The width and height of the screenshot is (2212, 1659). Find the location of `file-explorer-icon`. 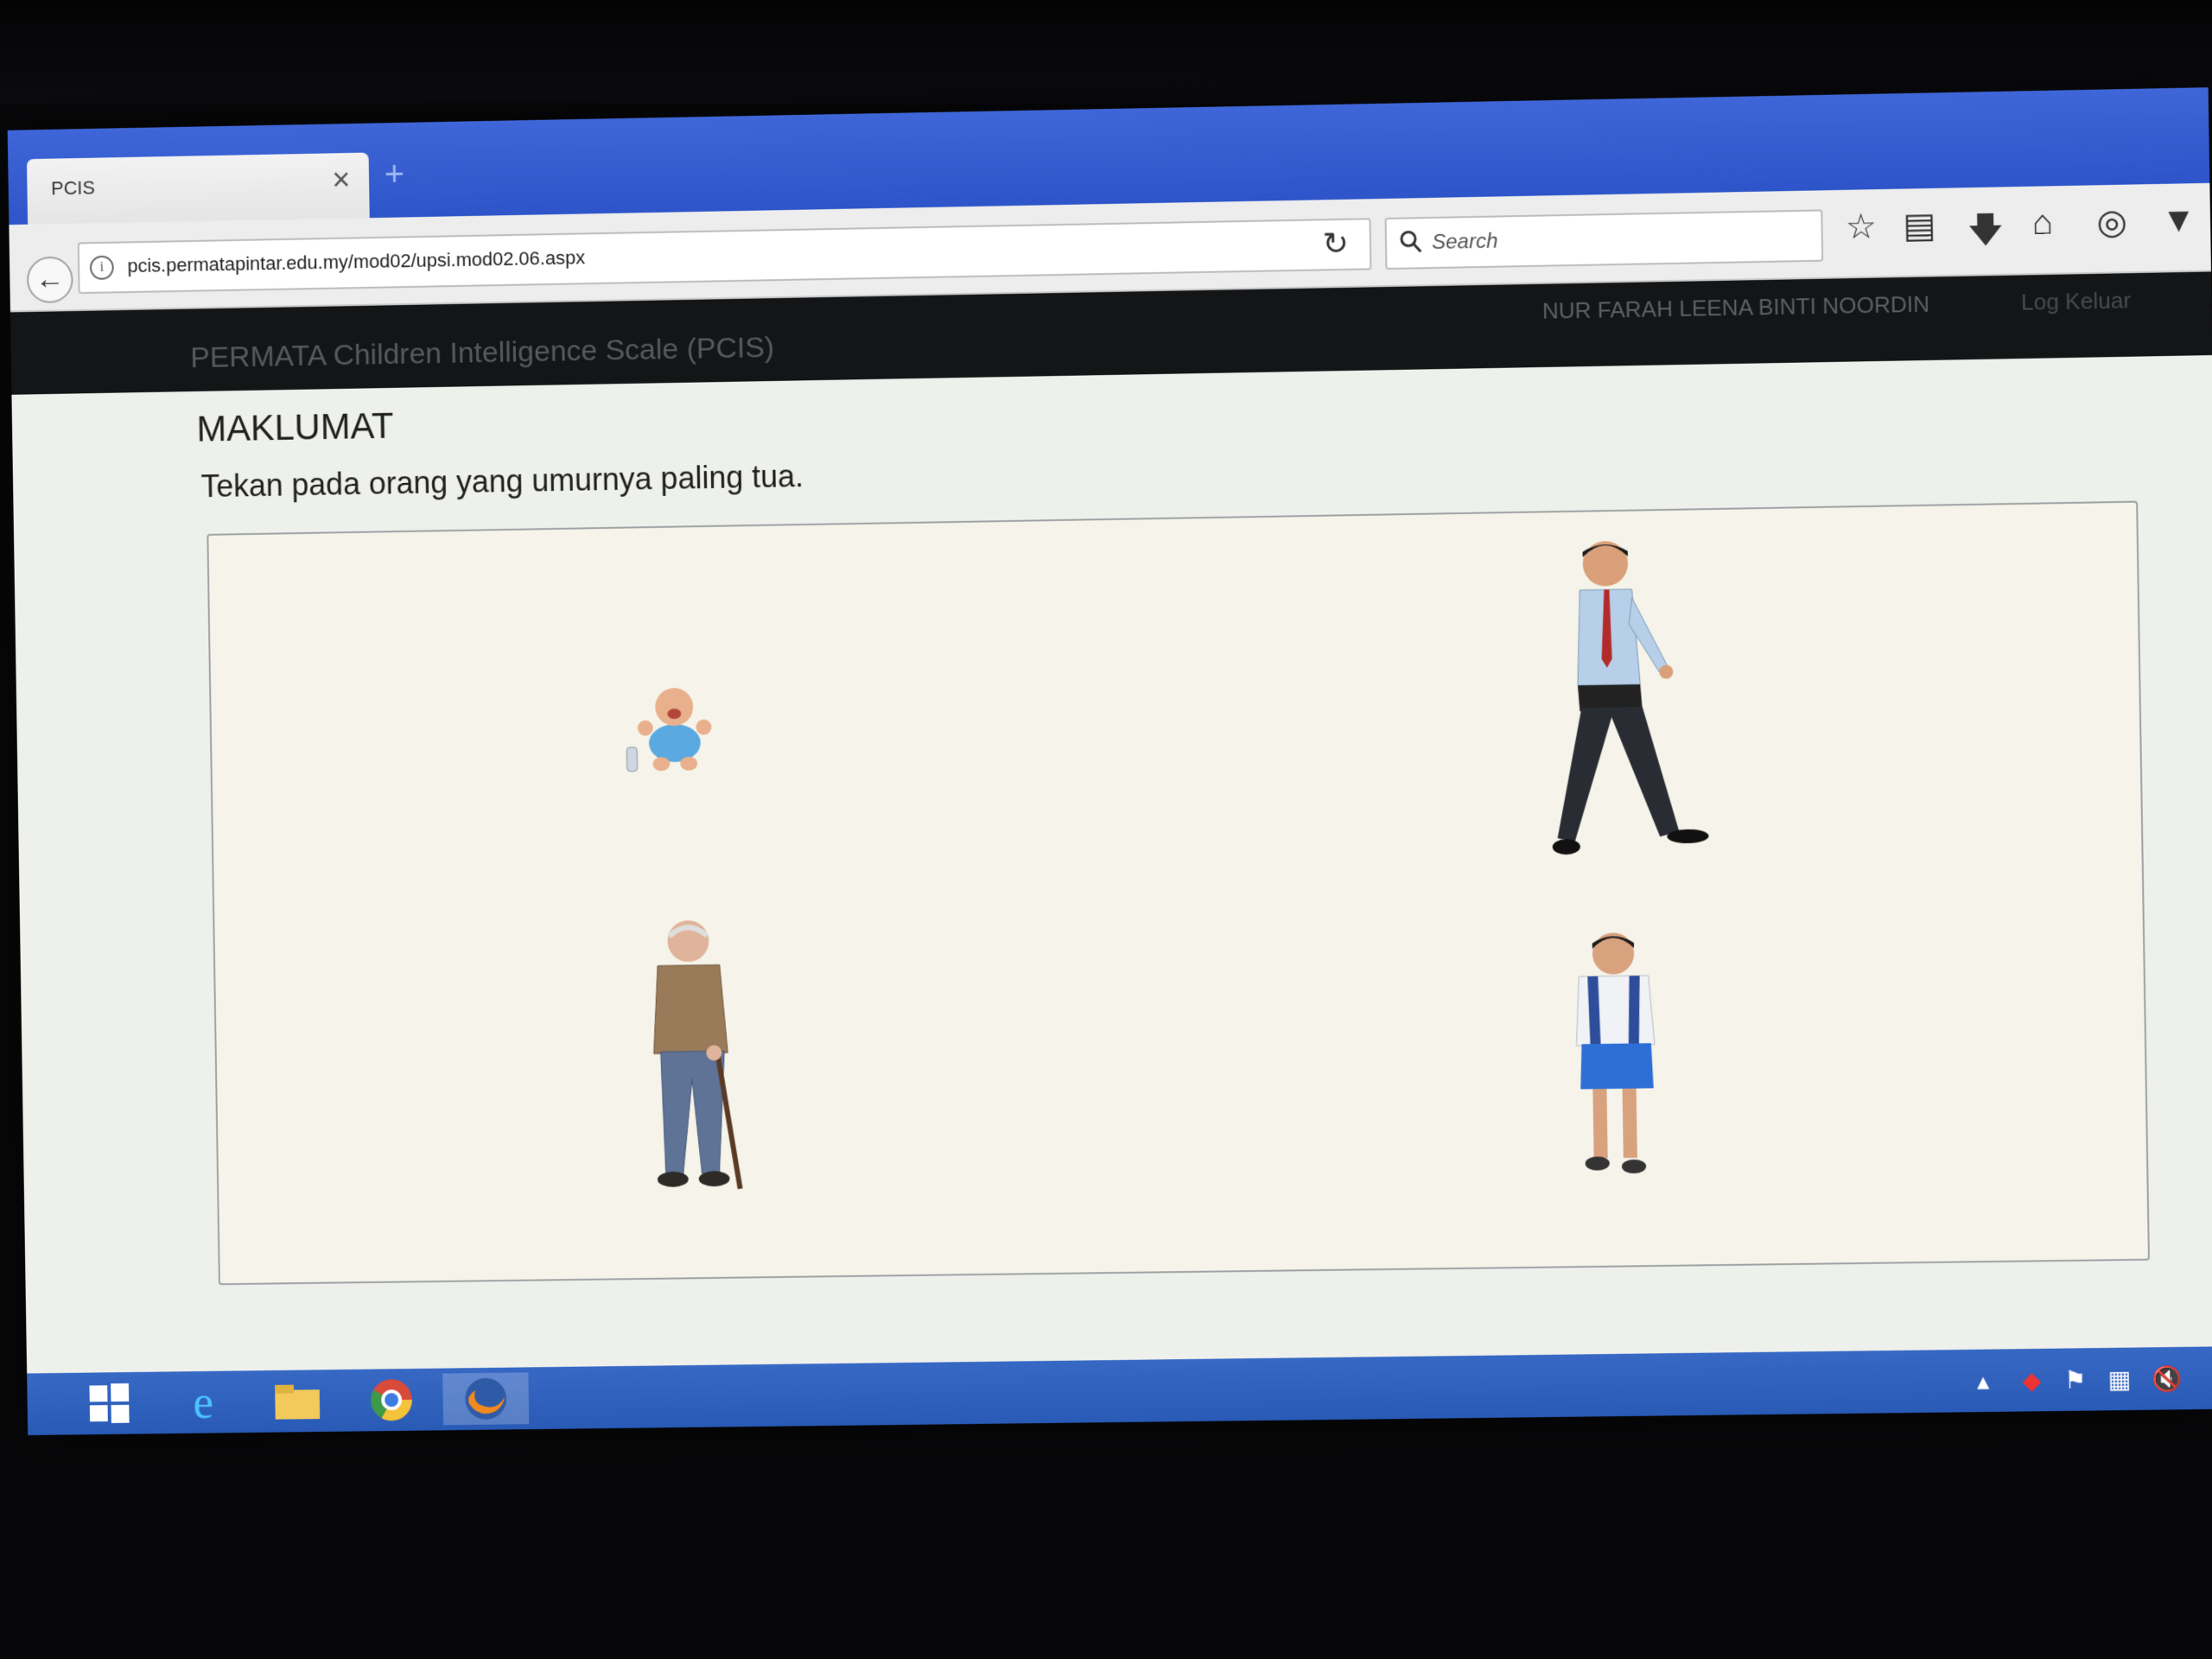

file-explorer-icon is located at coordinates (297, 1401).